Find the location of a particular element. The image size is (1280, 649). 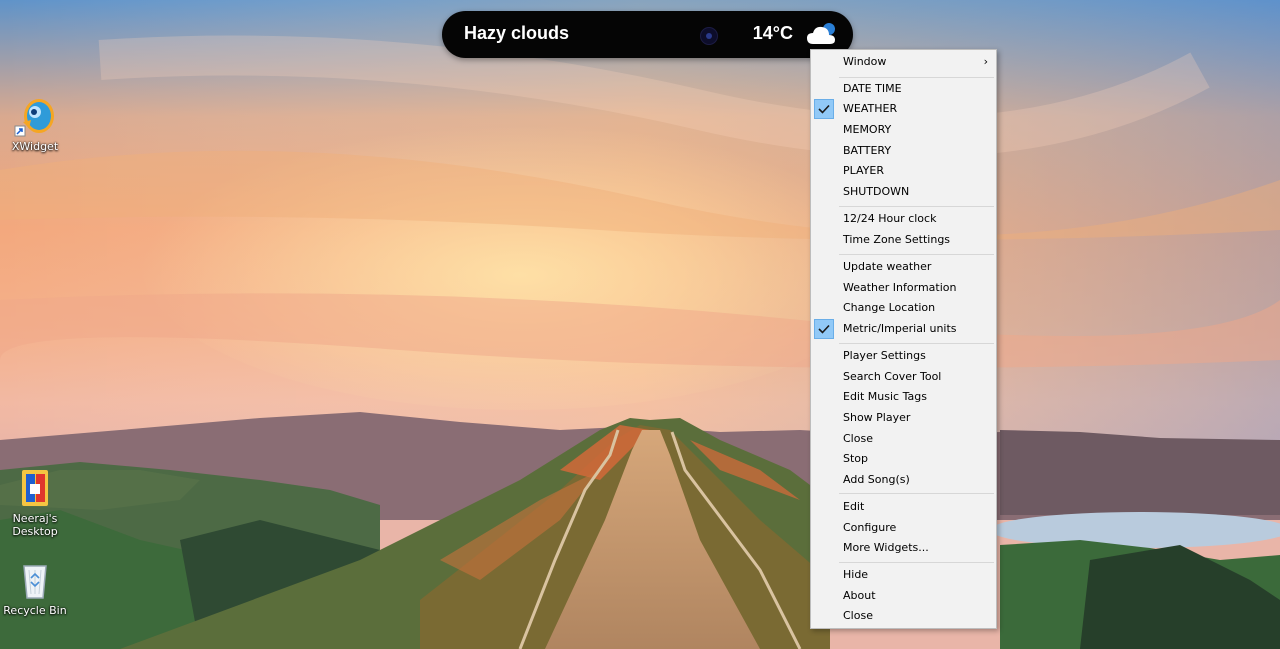

menu-item-label: Update weather is located at coordinates (887, 266).